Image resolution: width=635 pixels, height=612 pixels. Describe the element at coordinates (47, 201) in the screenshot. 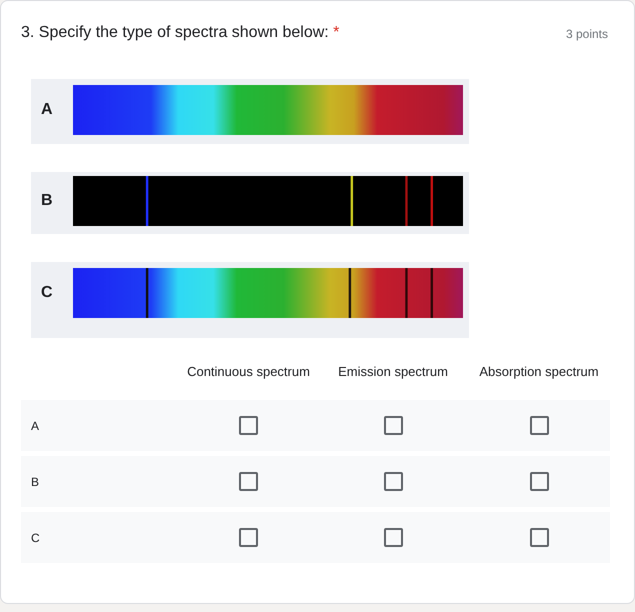

I see `spectrum-label: B` at that location.